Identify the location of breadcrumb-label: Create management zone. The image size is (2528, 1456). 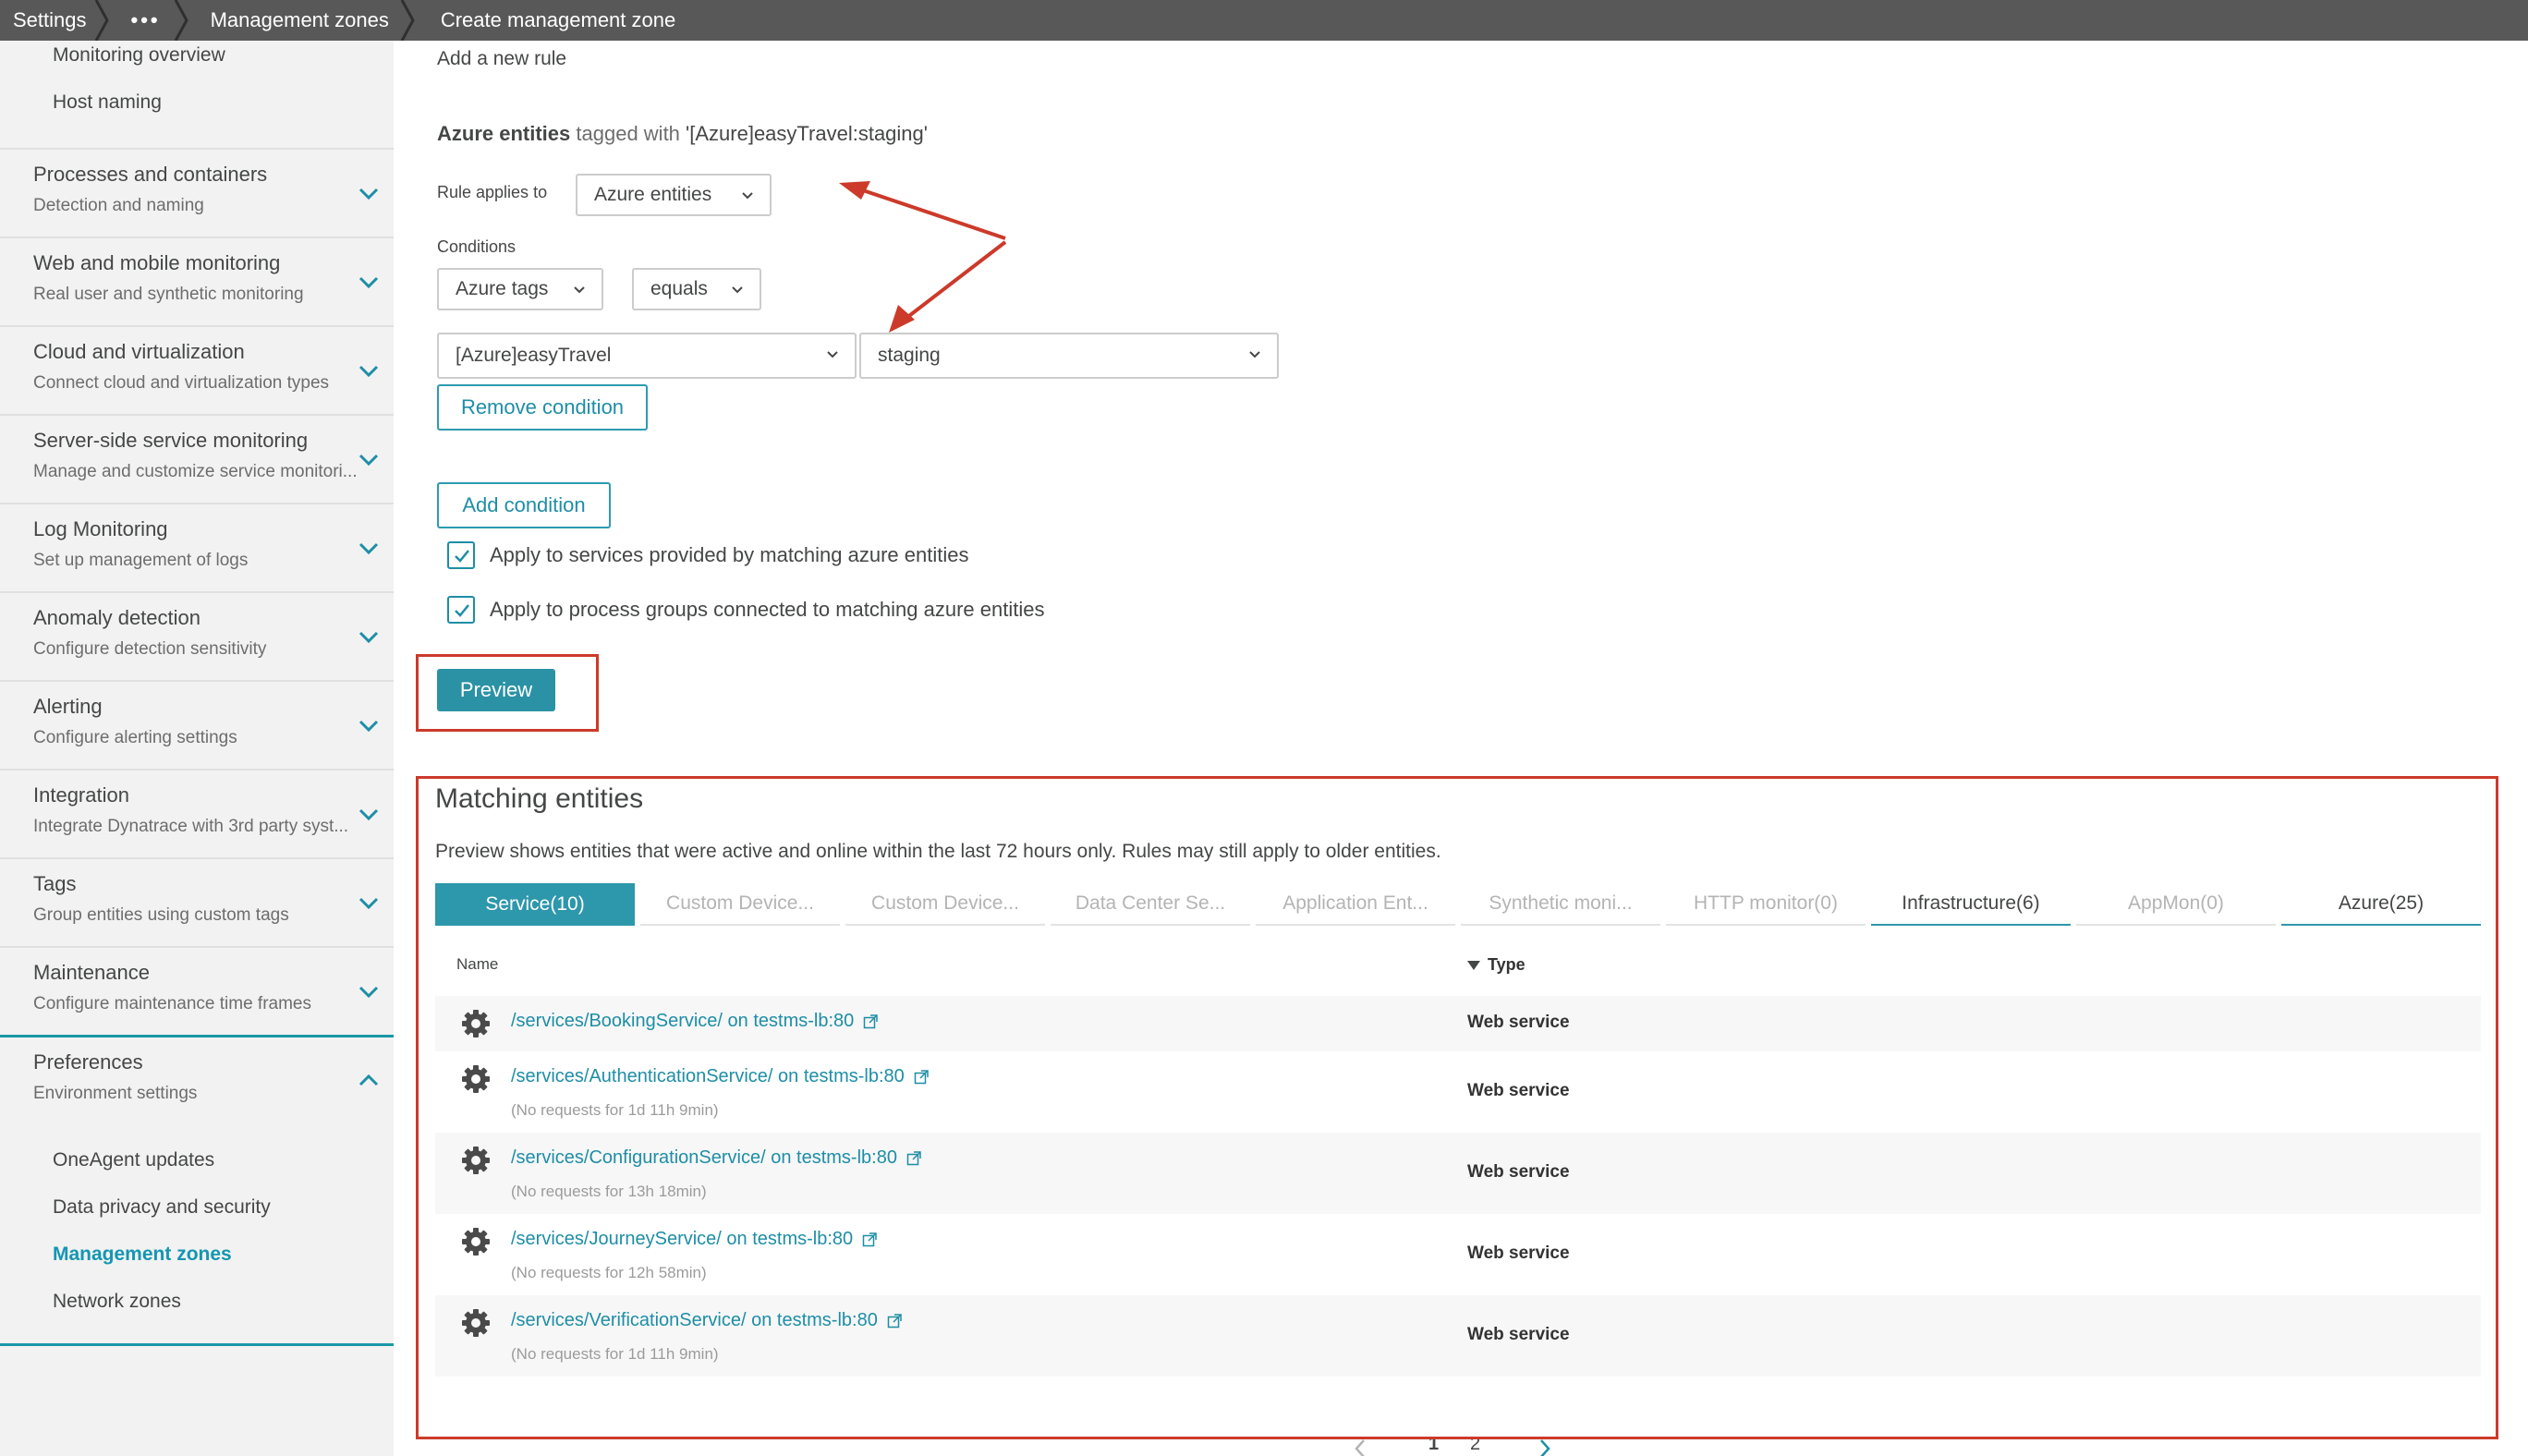
(558, 19).